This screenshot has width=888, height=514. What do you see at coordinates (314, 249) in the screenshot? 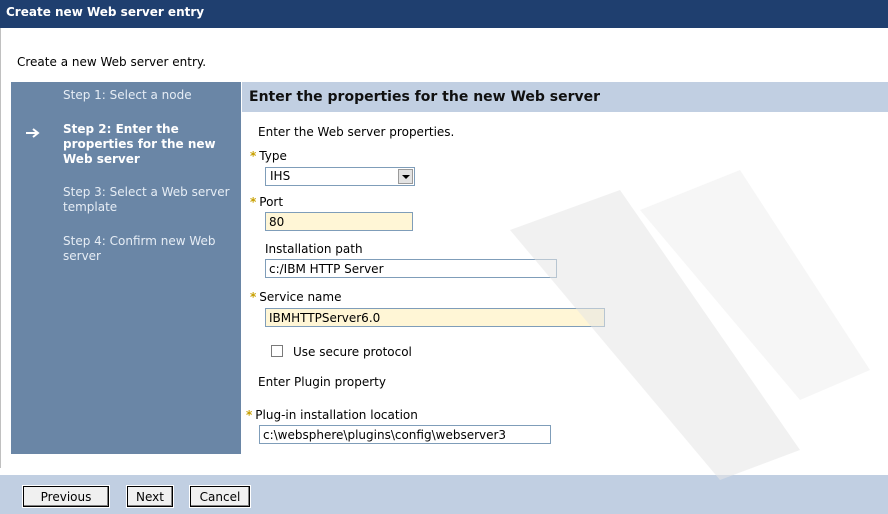
I see `installation-path-label: Installation path` at bounding box center [314, 249].